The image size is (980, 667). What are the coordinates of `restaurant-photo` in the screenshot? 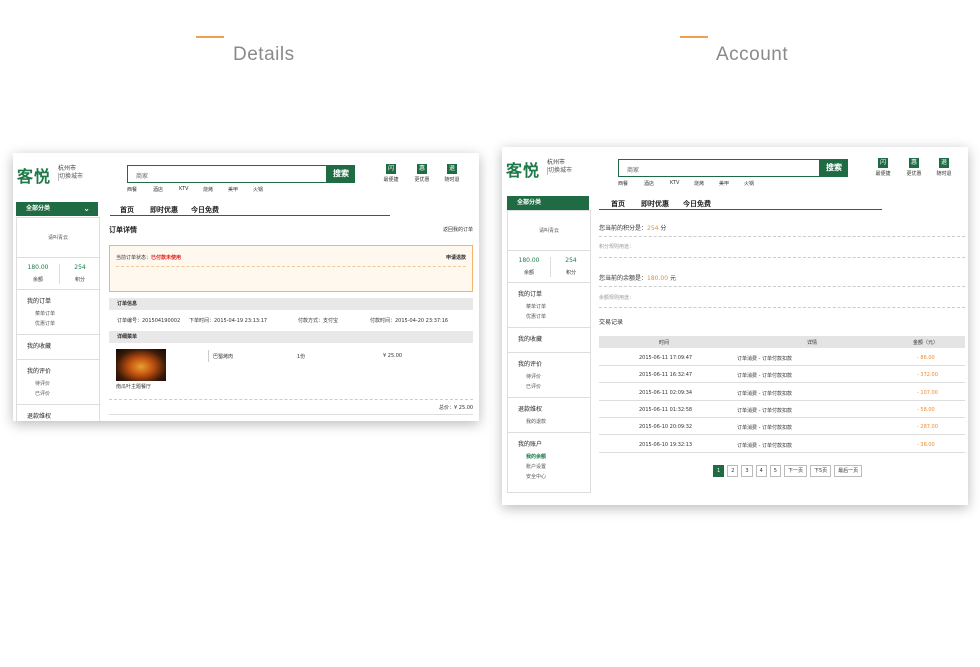 It's located at (141, 365).